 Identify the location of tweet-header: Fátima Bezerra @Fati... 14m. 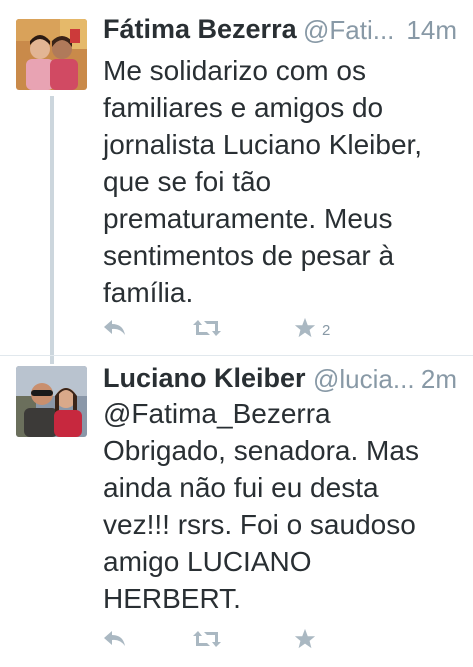
(280, 31).